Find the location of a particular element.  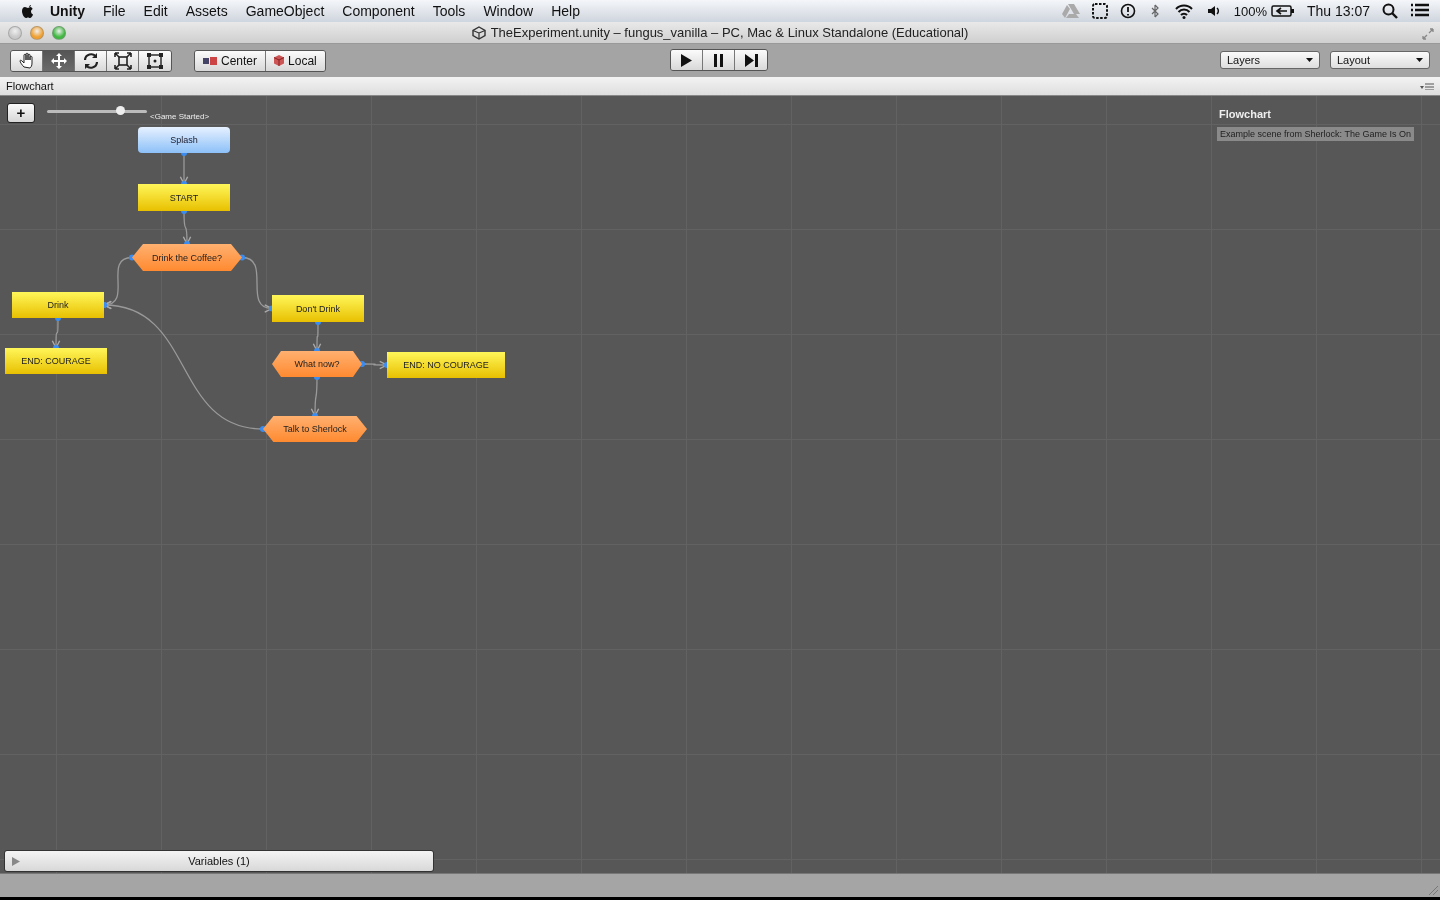

menu-item: GameObject is located at coordinates (285, 11).